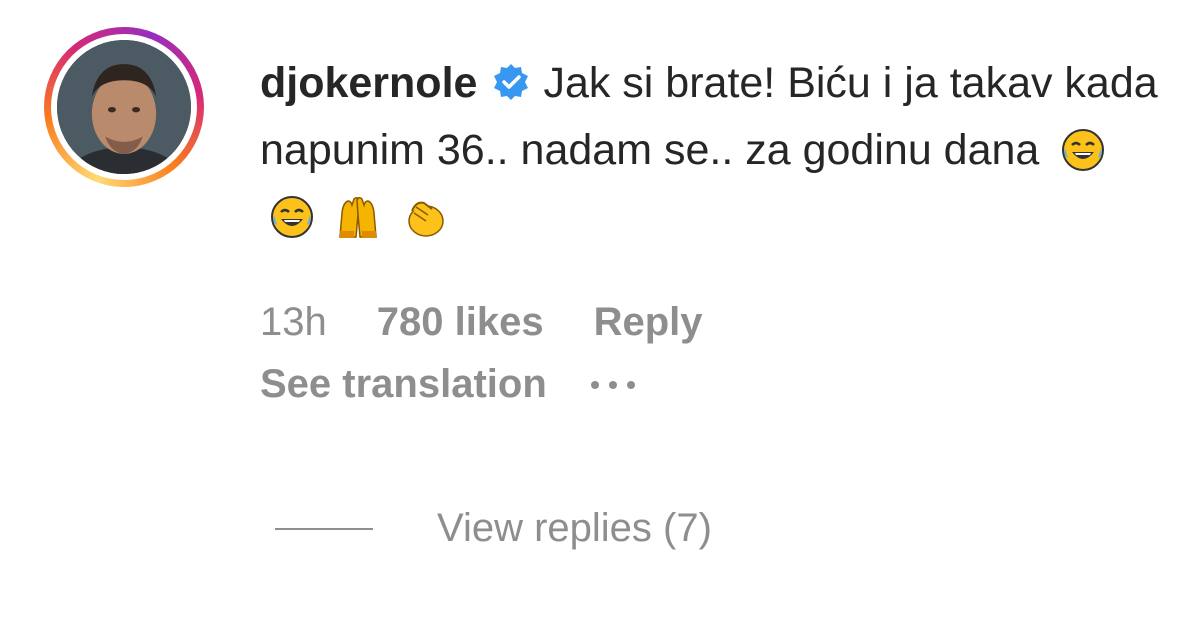 This screenshot has height=631, width=1200. I want to click on clapping-hands-icon, so click(426, 219).